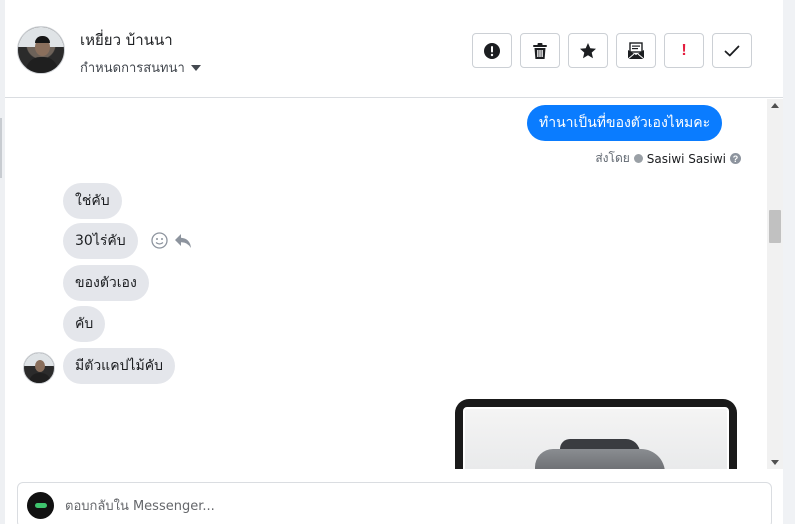 The image size is (795, 524). Describe the element at coordinates (119, 366) in the screenshot. I see `incoming-message-bubble: มีตัวแคปไม้คับ` at that location.